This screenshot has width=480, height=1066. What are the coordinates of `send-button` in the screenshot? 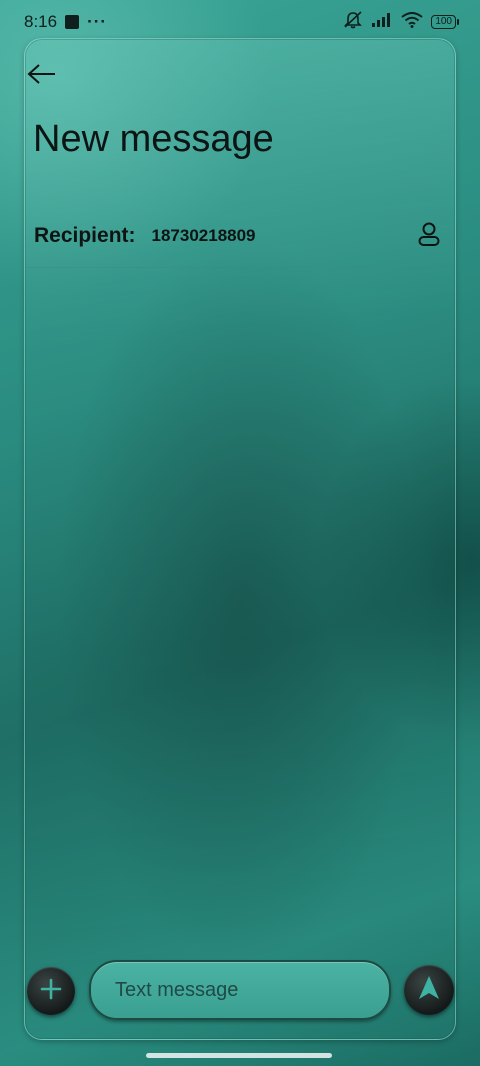 It's located at (429, 990).